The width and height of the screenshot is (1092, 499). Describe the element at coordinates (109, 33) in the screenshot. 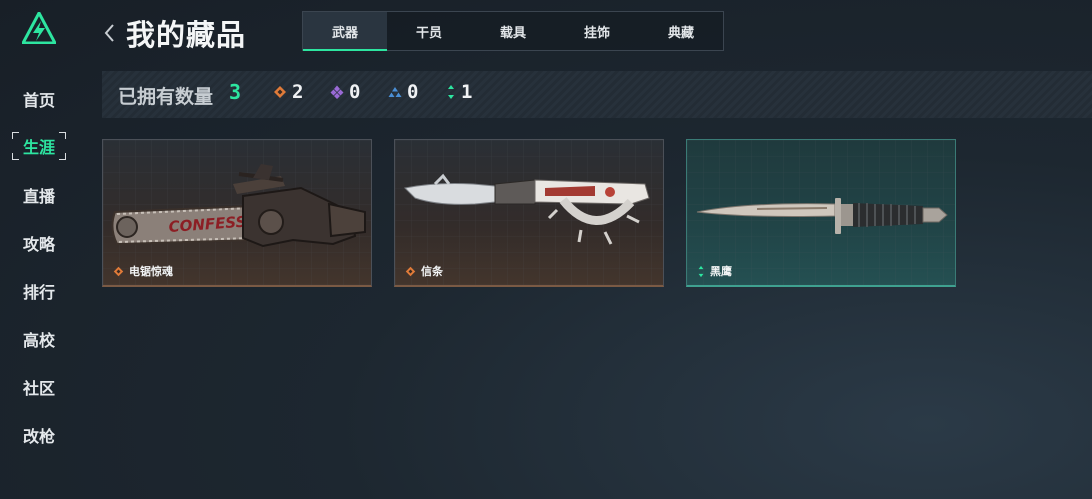

I see `chevron-left-icon` at that location.